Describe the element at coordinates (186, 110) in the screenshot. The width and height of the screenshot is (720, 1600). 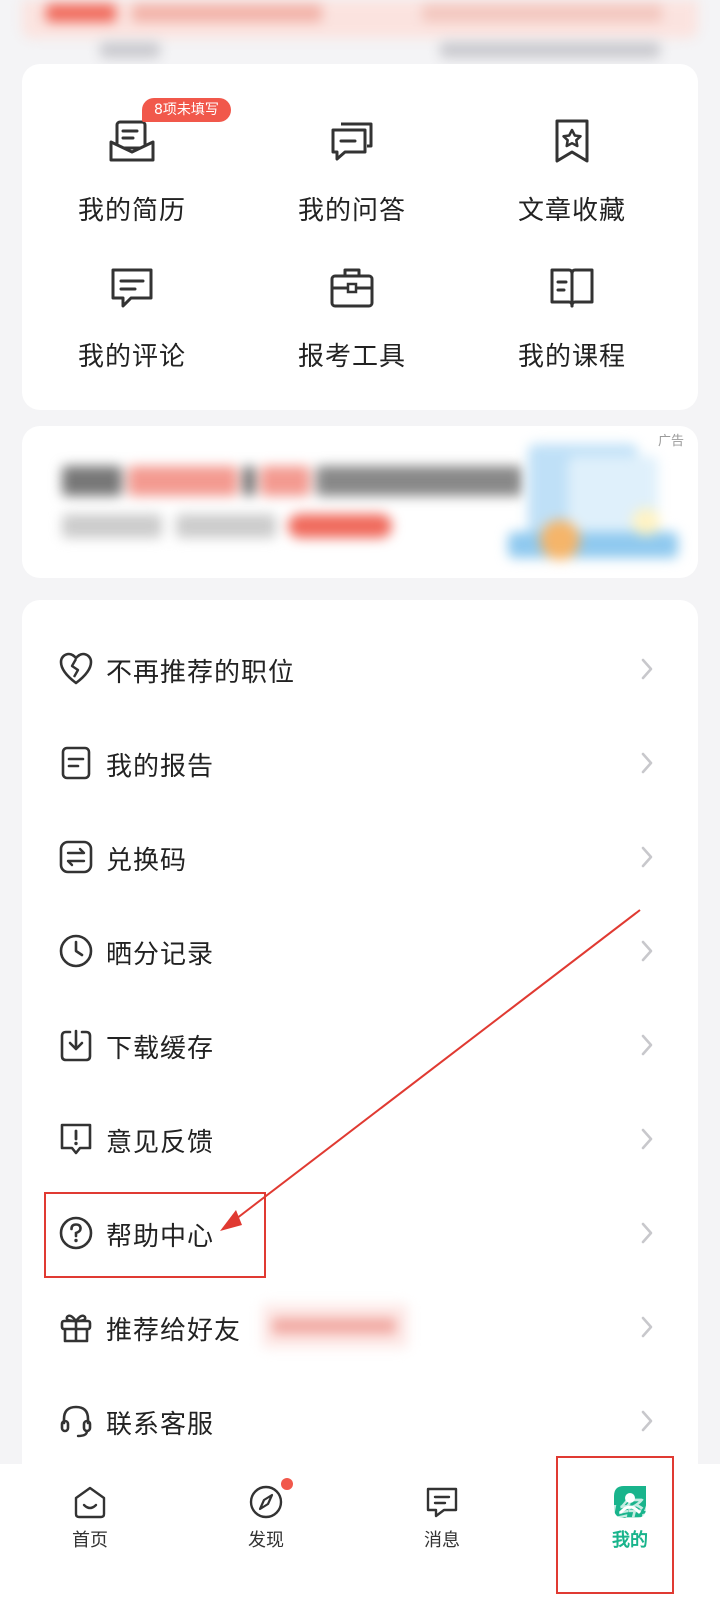
I see `unfilled-badge: 8项未填写` at that location.